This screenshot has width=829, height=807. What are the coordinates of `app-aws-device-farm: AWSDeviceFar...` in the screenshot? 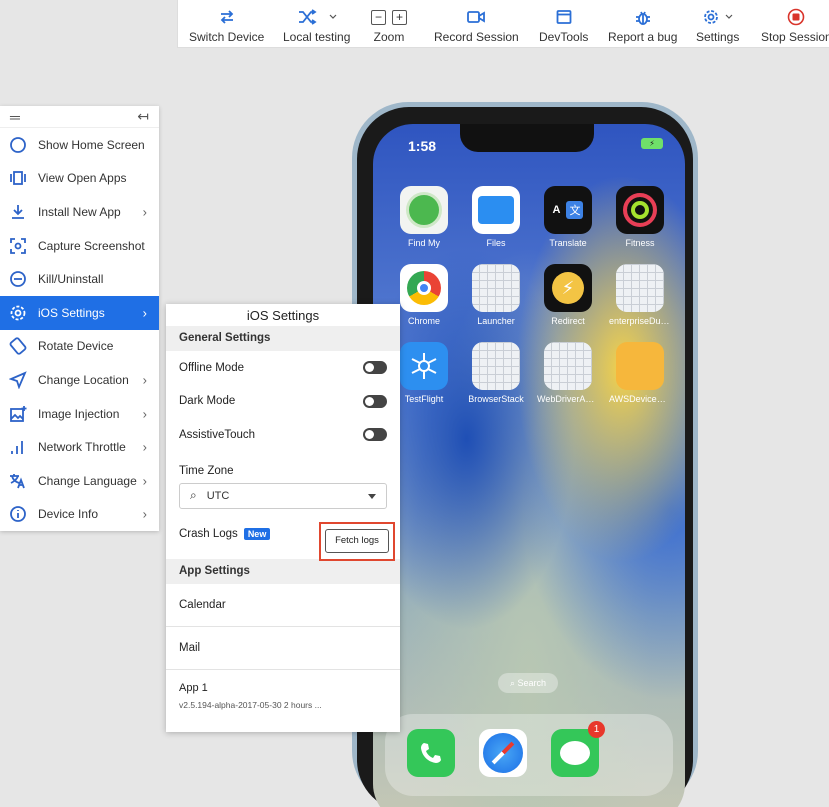 It's located at (640, 373).